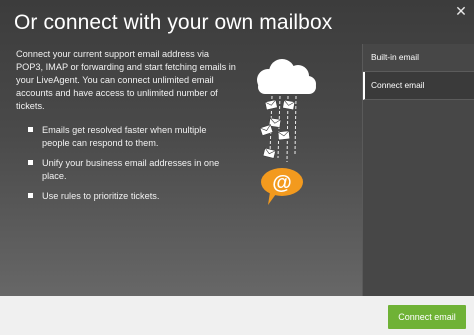 This screenshot has width=474, height=335. Describe the element at coordinates (101, 196) in the screenshot. I see `benefit-text: Use rules to prioritize tickets.` at that location.